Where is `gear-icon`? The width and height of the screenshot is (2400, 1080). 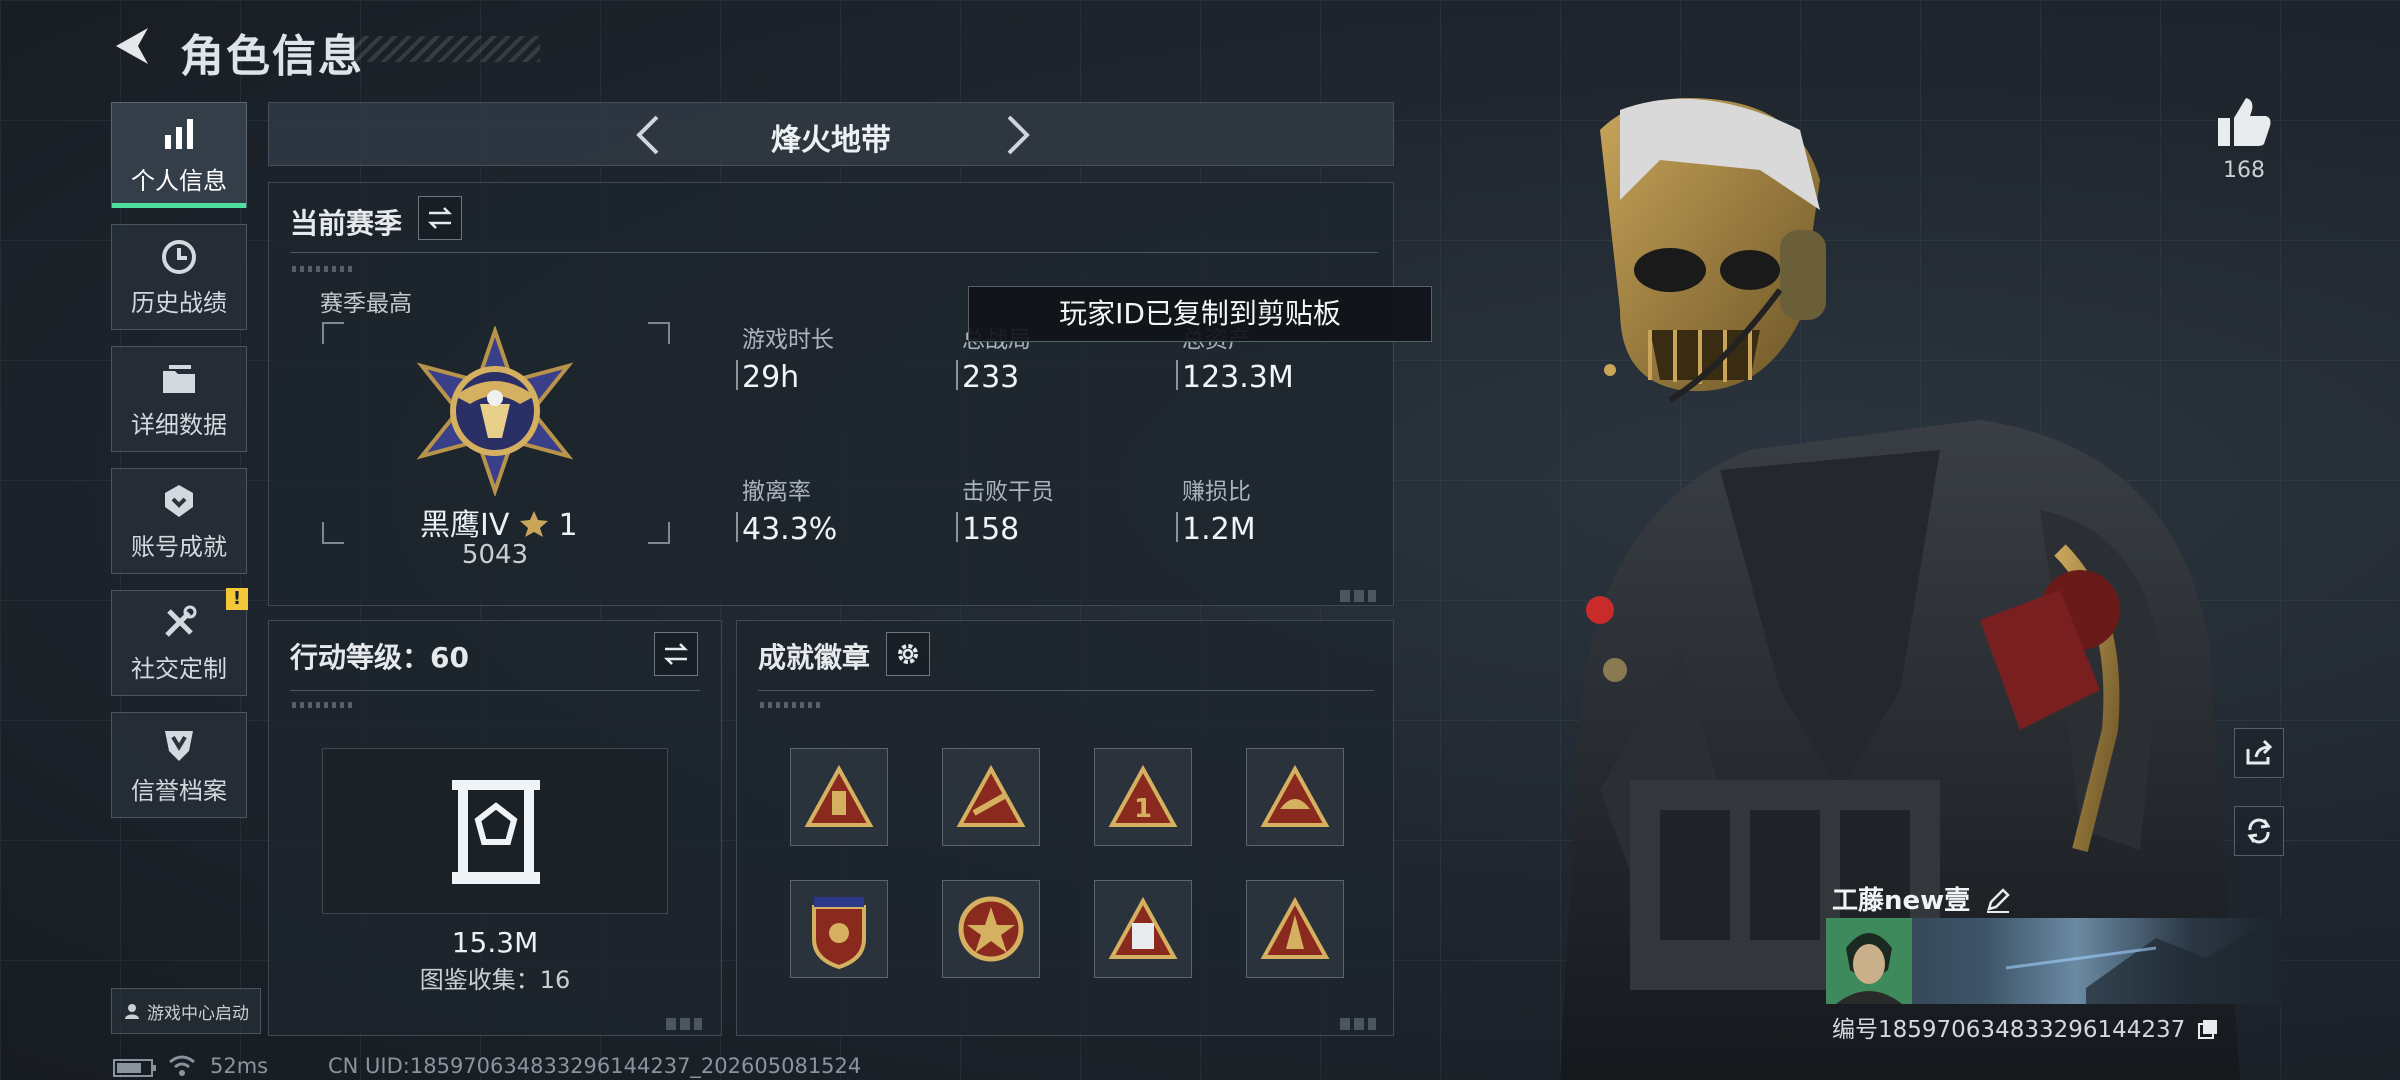 gear-icon is located at coordinates (908, 654).